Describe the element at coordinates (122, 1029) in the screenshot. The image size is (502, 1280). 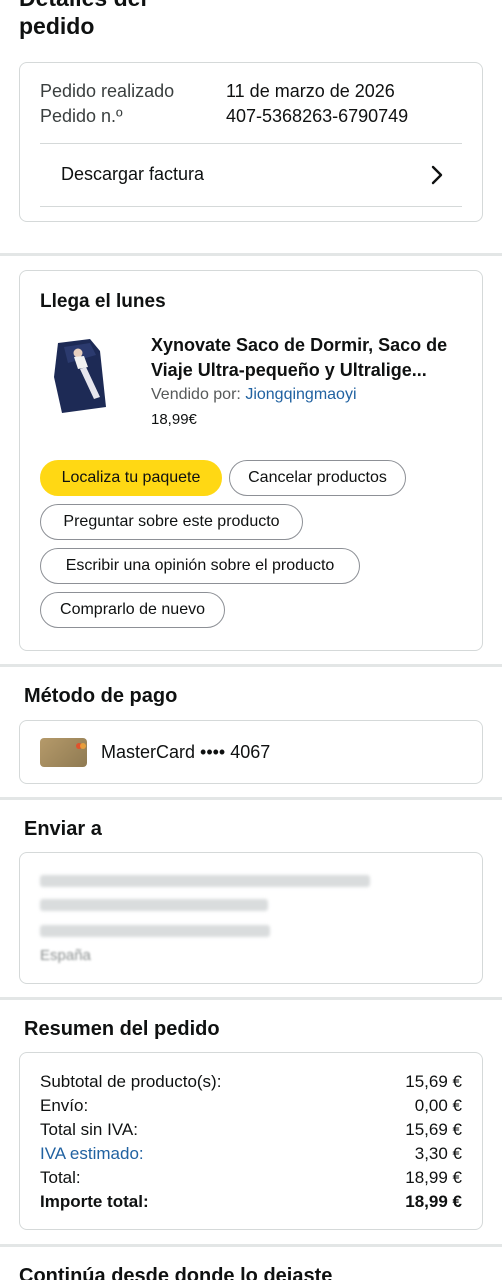
I see `order-summary-heading: Resumen del pedido` at that location.